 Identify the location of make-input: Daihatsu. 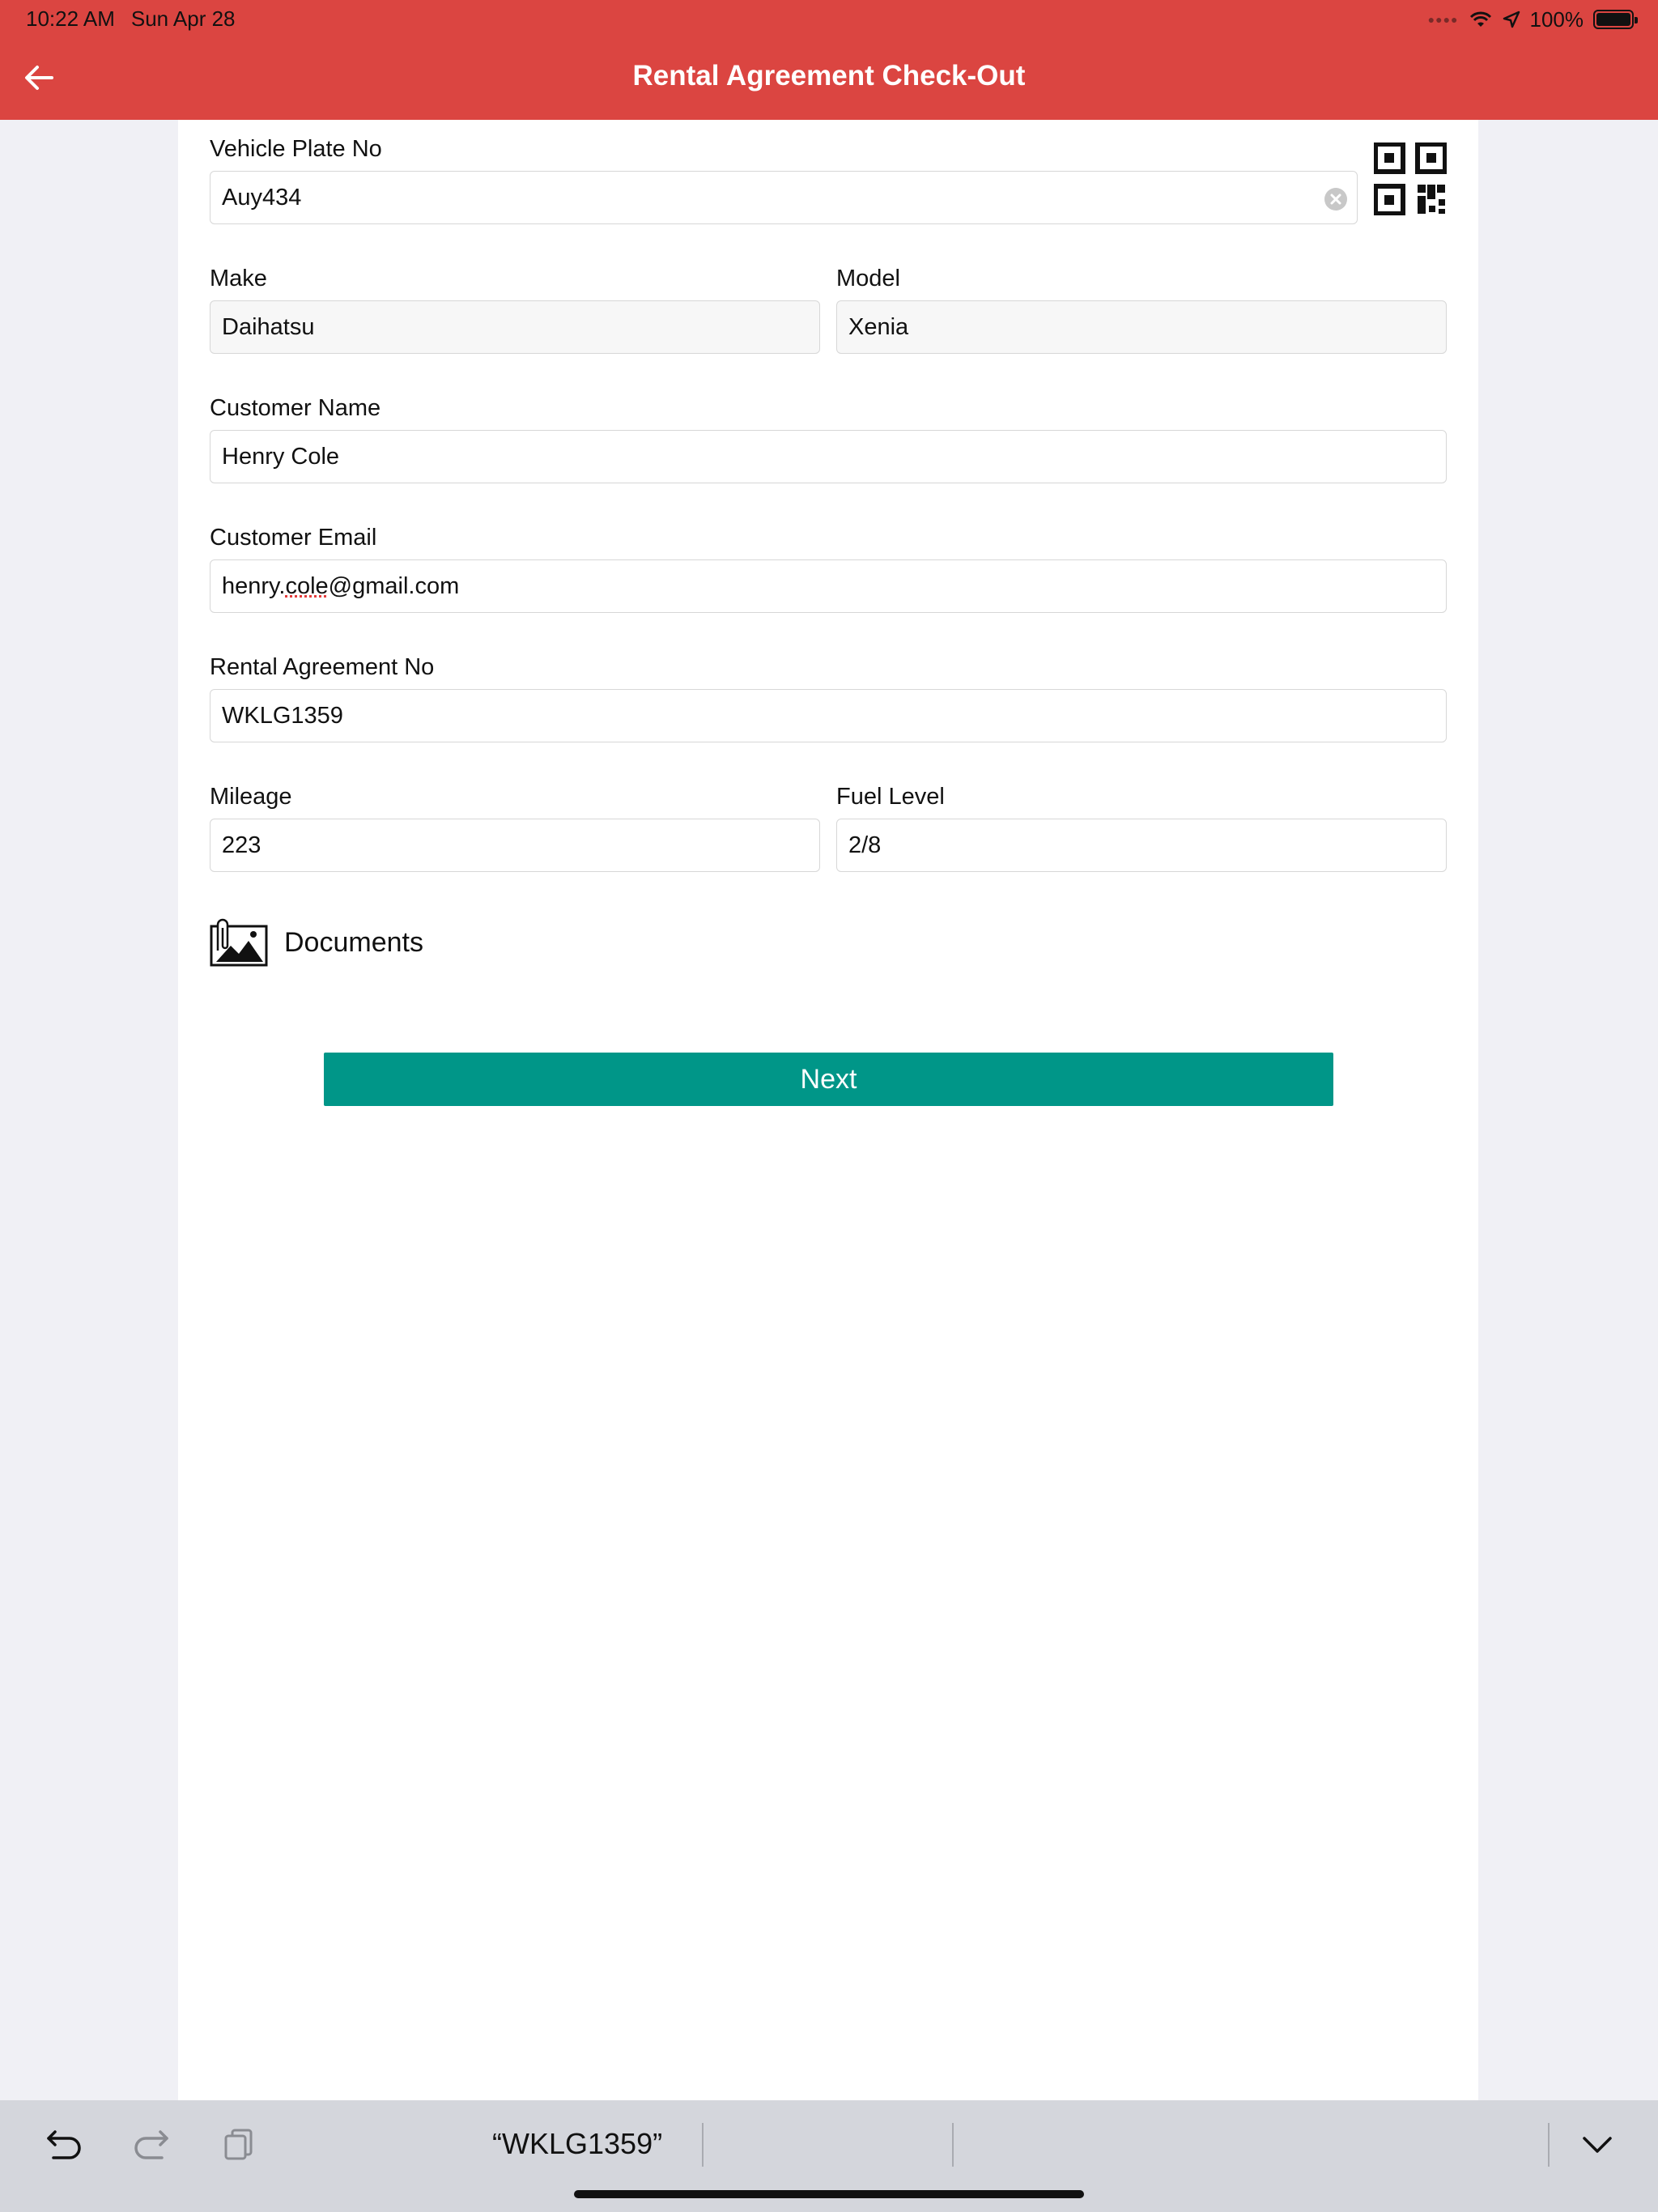
(515, 327).